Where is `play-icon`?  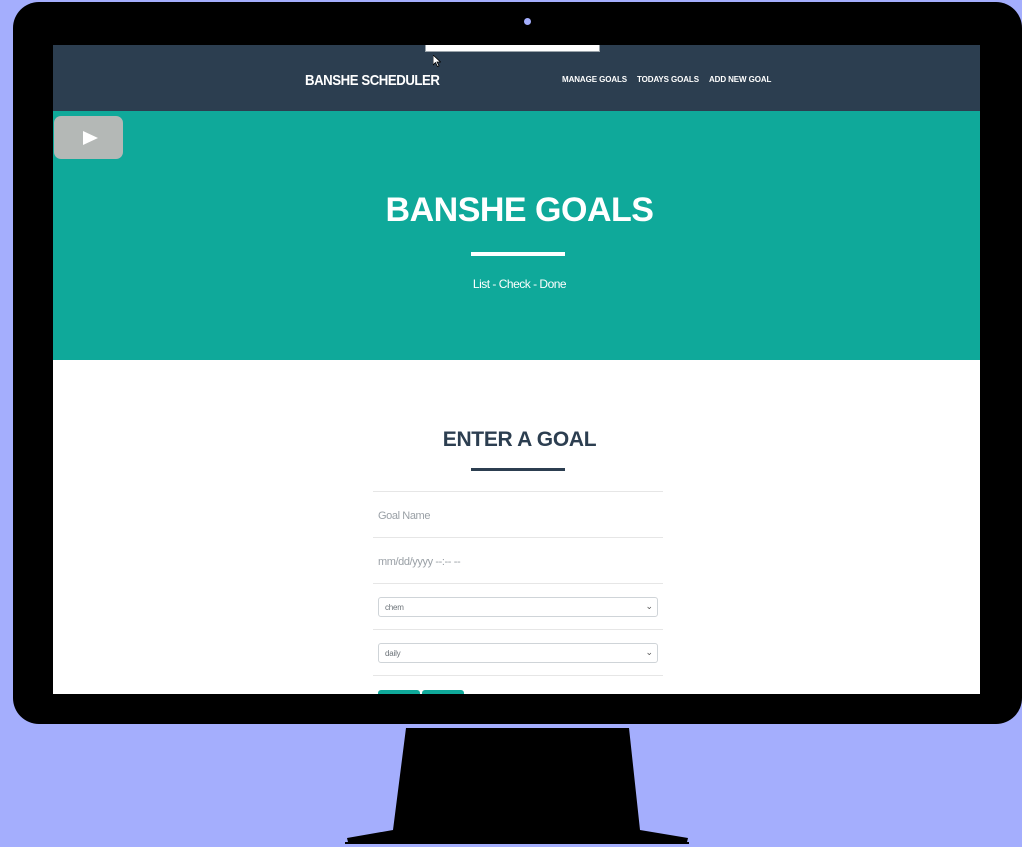 play-icon is located at coordinates (90, 138).